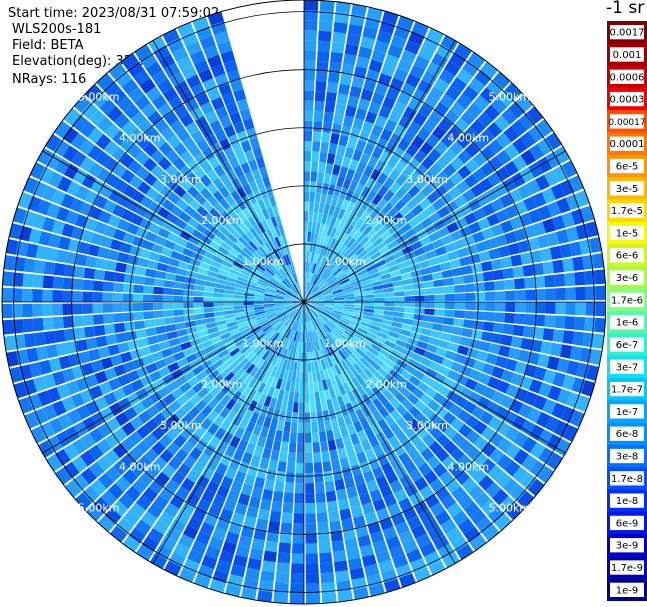  Describe the element at coordinates (627, 546) in the screenshot. I see `colorbar-tick-label: 3e-9` at that location.